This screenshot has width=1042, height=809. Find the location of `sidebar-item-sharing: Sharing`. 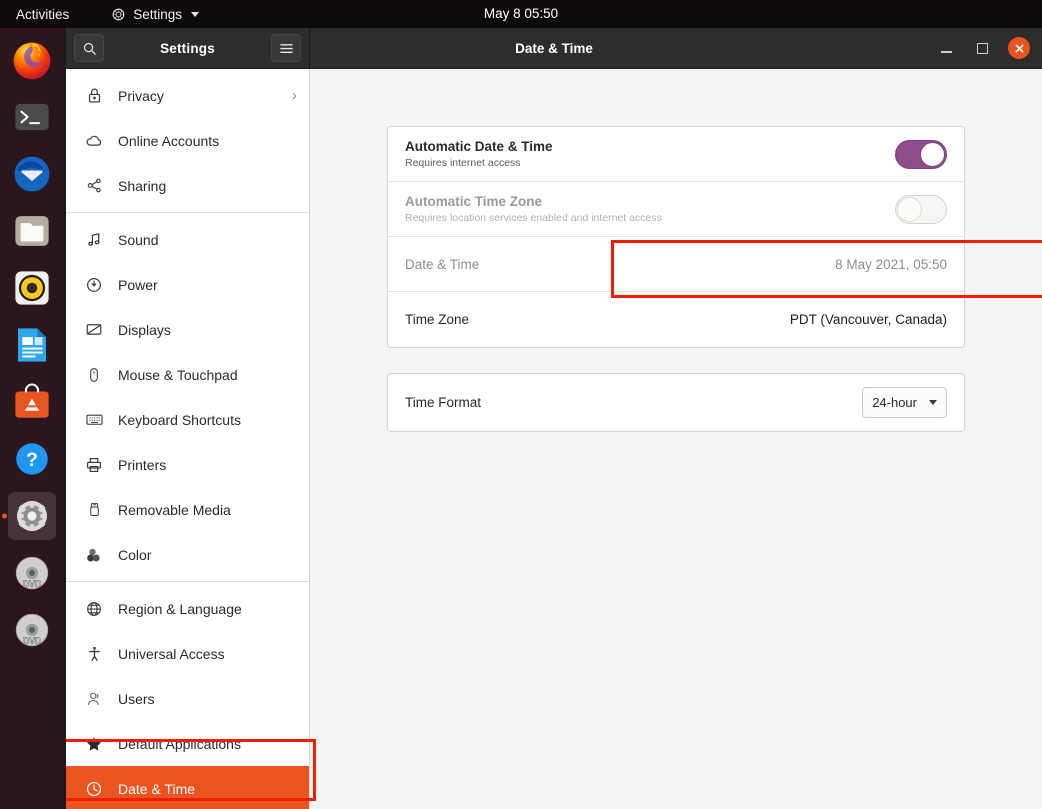

sidebar-item-sharing: Sharing is located at coordinates (187, 185).